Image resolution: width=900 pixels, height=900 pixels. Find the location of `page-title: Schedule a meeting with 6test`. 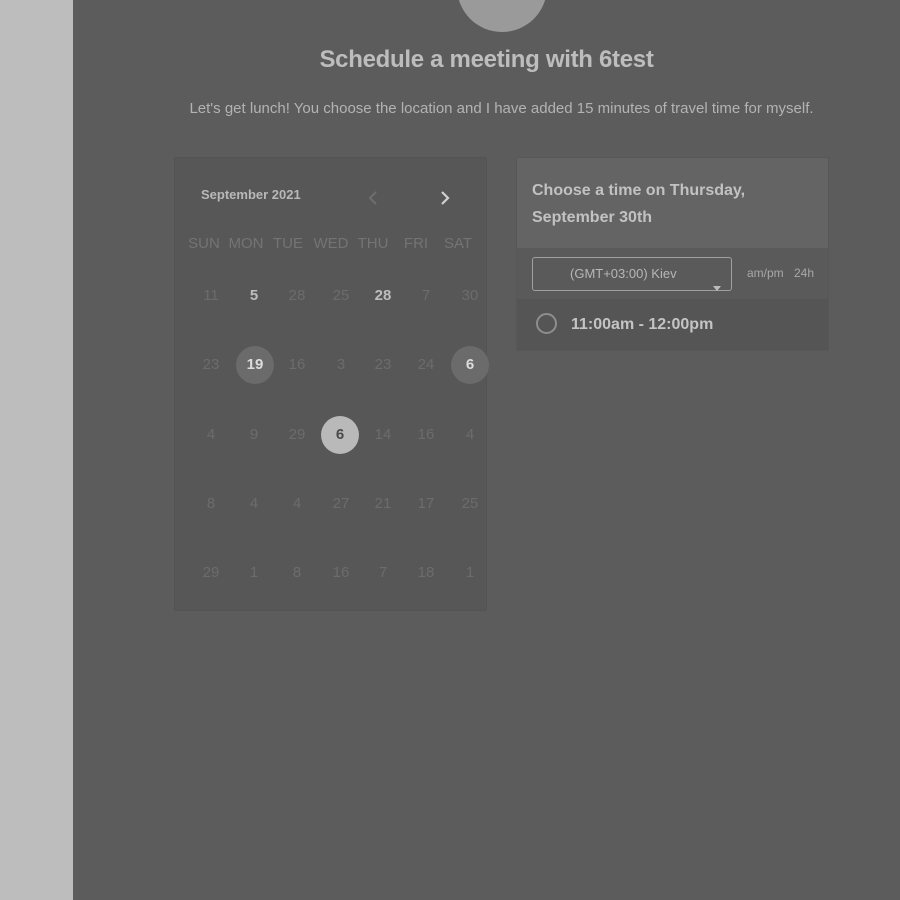

page-title: Schedule a meeting with 6test is located at coordinates (486, 59).